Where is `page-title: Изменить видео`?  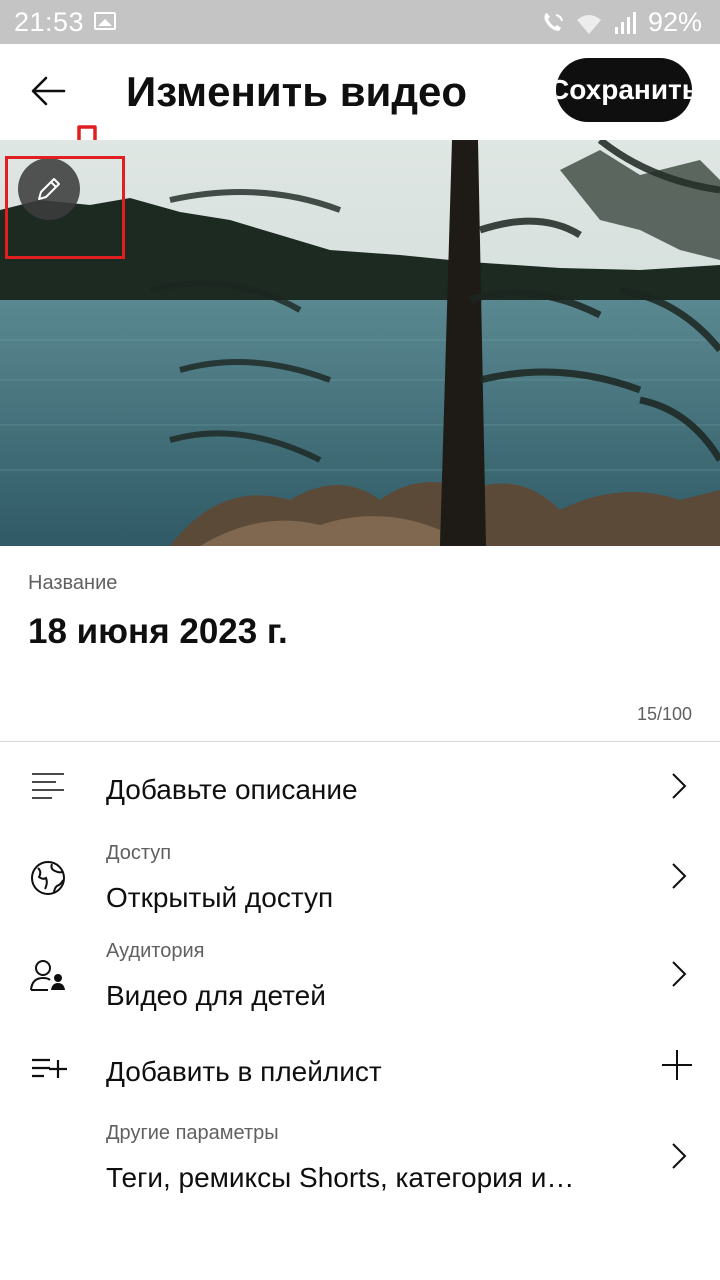 page-title: Изменить видео is located at coordinates (297, 91).